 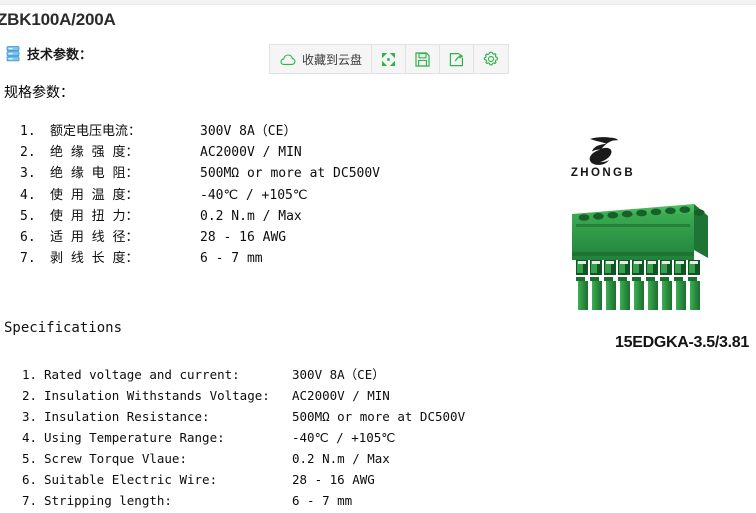 What do you see at coordinates (243, 458) in the screenshot?
I see `table-row: 5. Screw Torque Vlaue: 0.2 N.m / Max` at bounding box center [243, 458].